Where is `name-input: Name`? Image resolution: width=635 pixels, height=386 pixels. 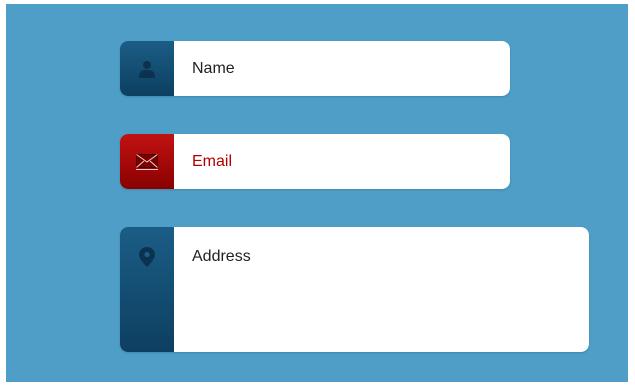
name-input: Name is located at coordinates (342, 68).